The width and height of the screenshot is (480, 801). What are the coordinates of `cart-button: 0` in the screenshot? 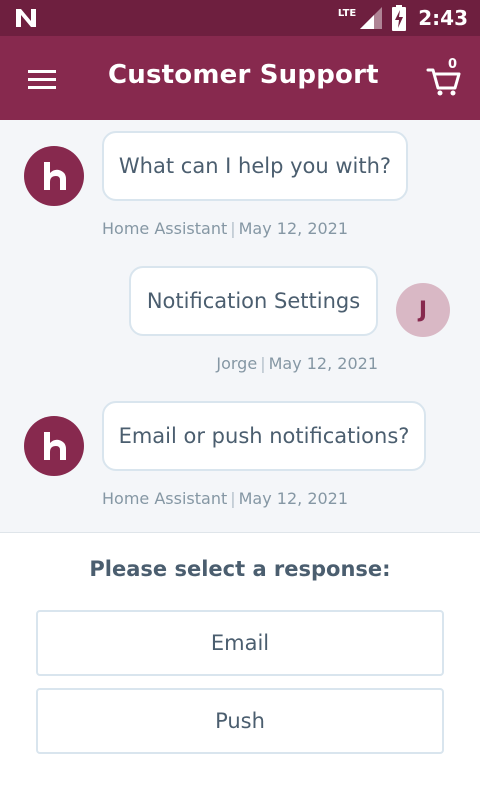 It's located at (444, 76).